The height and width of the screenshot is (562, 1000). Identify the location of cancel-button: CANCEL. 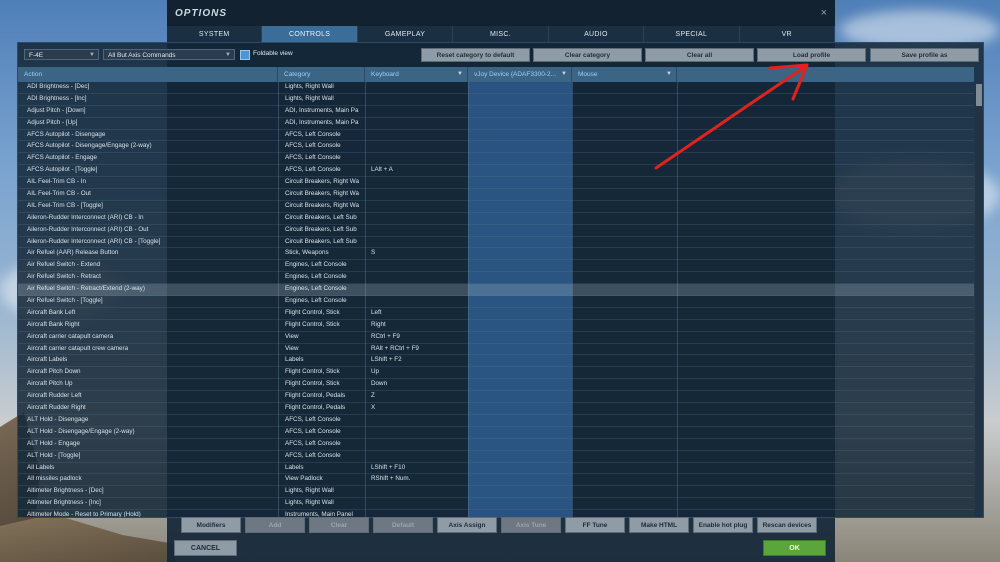
(205, 548).